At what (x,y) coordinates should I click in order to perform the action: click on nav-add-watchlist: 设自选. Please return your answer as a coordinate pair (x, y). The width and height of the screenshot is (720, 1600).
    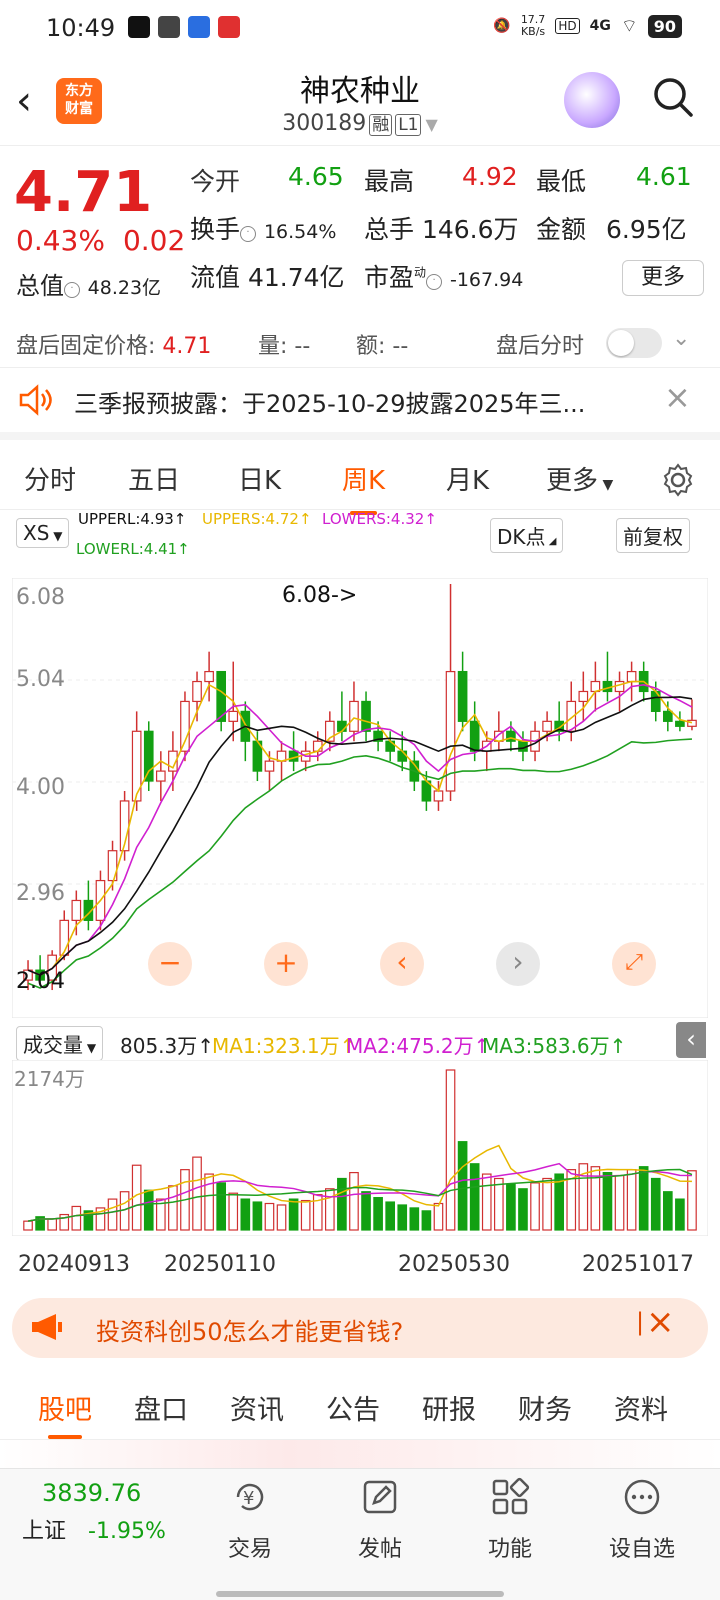
    Looking at the image, I should click on (642, 1520).